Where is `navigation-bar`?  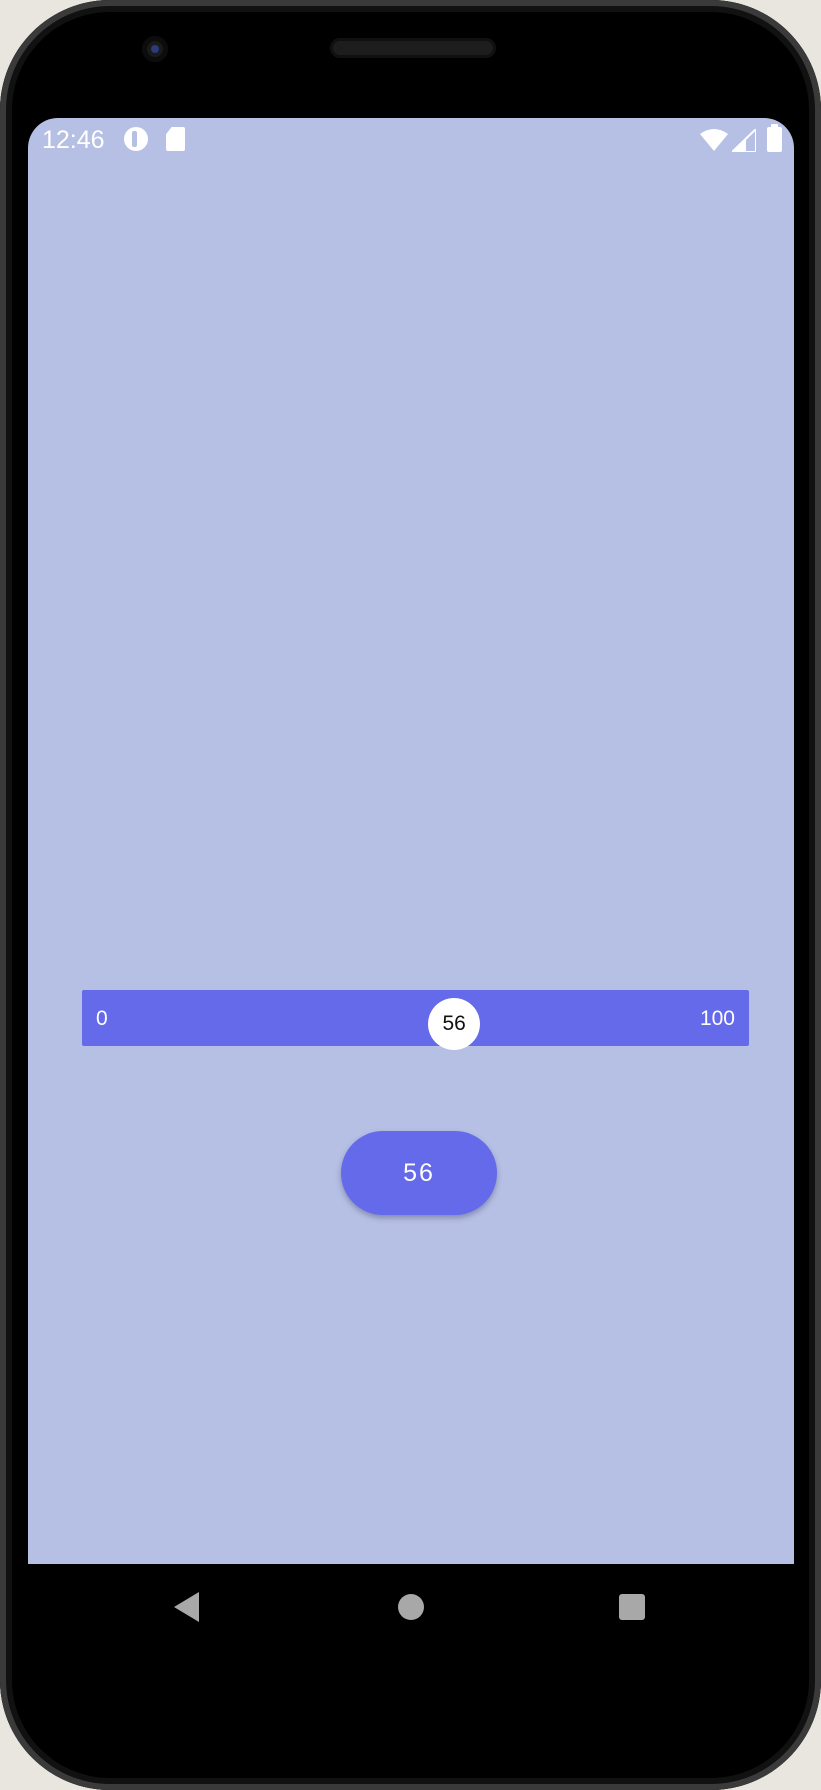
navigation-bar is located at coordinates (411, 1608).